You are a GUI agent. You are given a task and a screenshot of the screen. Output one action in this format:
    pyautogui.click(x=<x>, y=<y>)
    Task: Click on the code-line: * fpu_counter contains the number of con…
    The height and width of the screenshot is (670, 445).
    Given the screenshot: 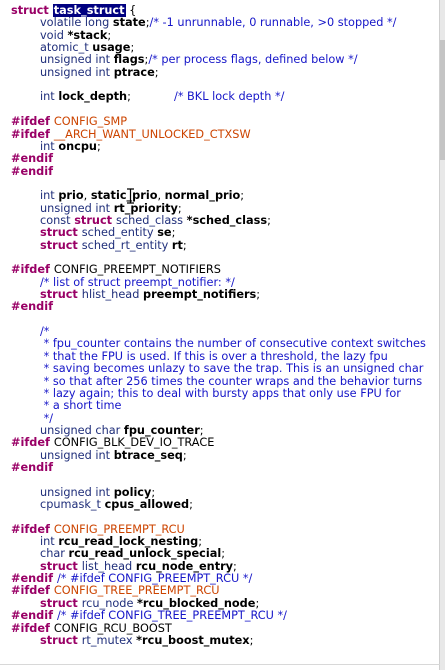 What is the action you would take?
    pyautogui.click(x=233, y=343)
    